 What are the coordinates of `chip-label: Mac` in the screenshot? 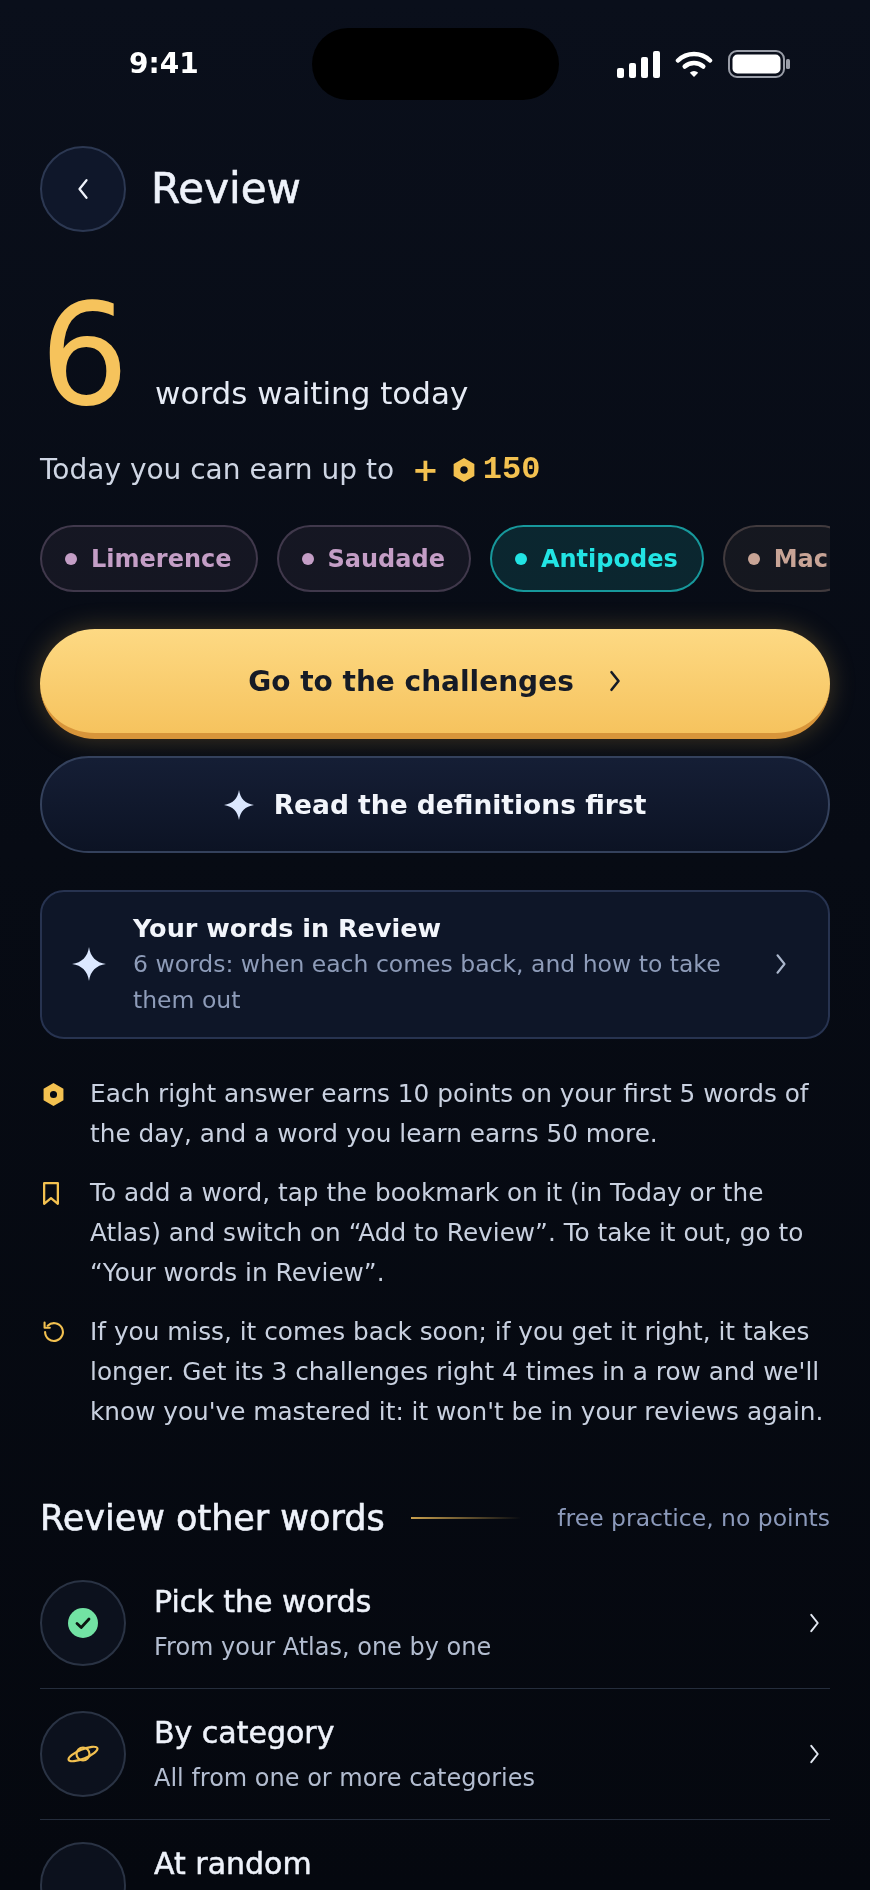 It's located at (800, 558).